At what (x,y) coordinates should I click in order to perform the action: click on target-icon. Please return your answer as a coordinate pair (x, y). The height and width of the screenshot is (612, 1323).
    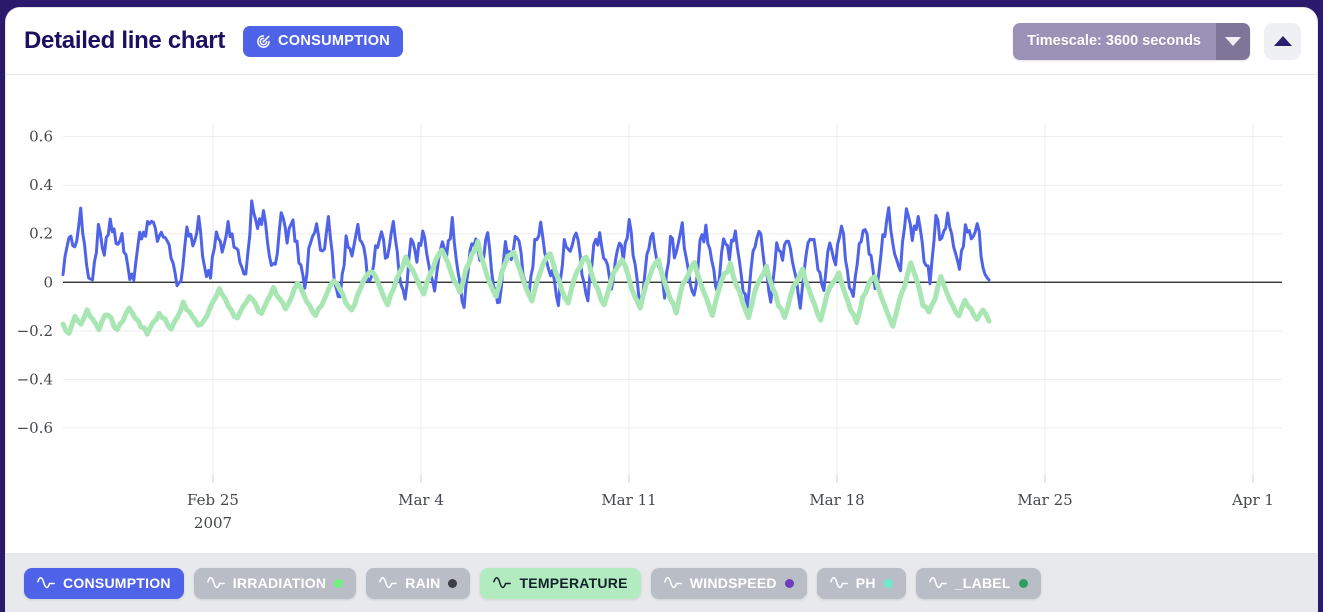
    Looking at the image, I should click on (263, 41).